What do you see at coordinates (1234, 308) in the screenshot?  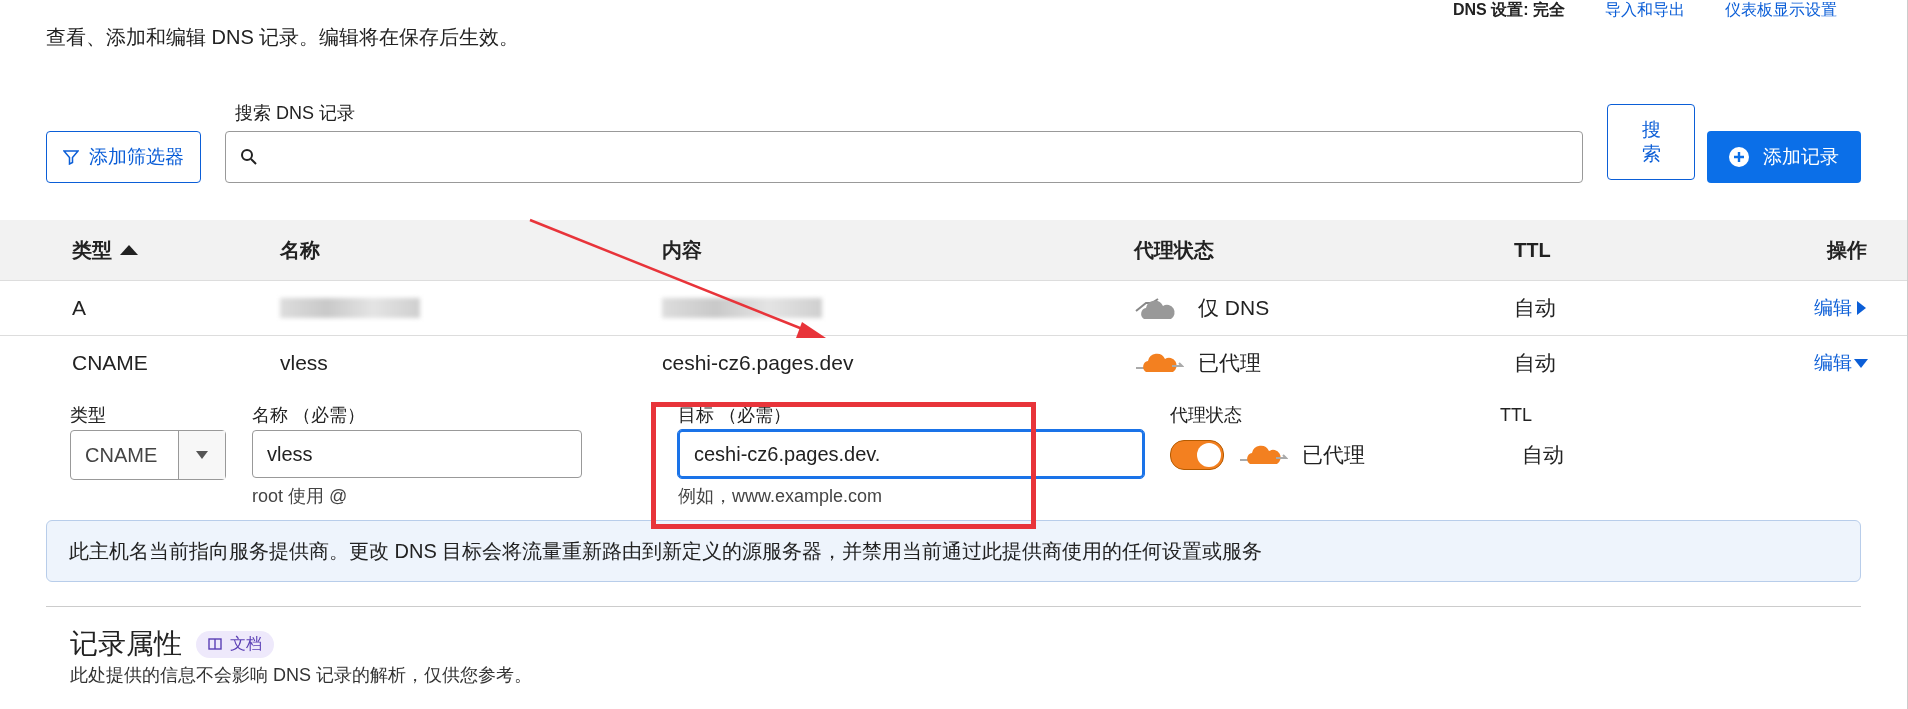 I see `table-cell-text: 仅 DNS` at bounding box center [1234, 308].